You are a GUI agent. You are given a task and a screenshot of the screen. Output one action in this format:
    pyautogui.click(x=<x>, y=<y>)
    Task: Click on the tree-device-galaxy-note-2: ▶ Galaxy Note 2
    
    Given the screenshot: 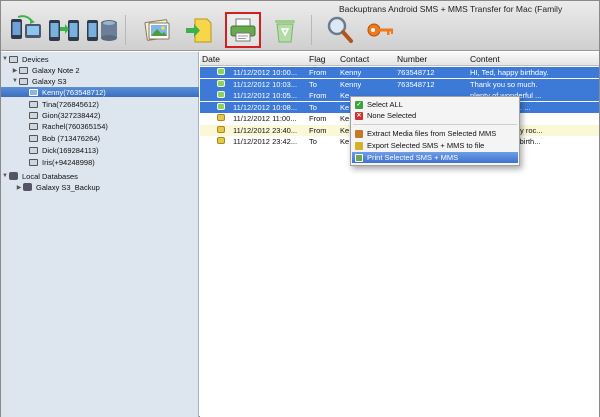 What is the action you would take?
    pyautogui.click(x=100, y=70)
    